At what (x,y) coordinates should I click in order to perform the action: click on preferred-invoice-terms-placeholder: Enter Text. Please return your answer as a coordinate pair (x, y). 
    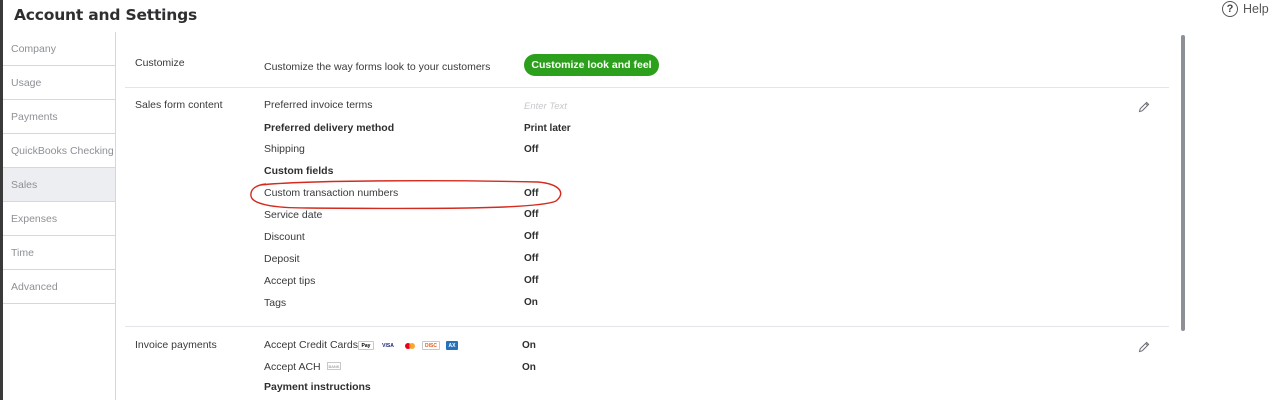
    Looking at the image, I should click on (545, 106).